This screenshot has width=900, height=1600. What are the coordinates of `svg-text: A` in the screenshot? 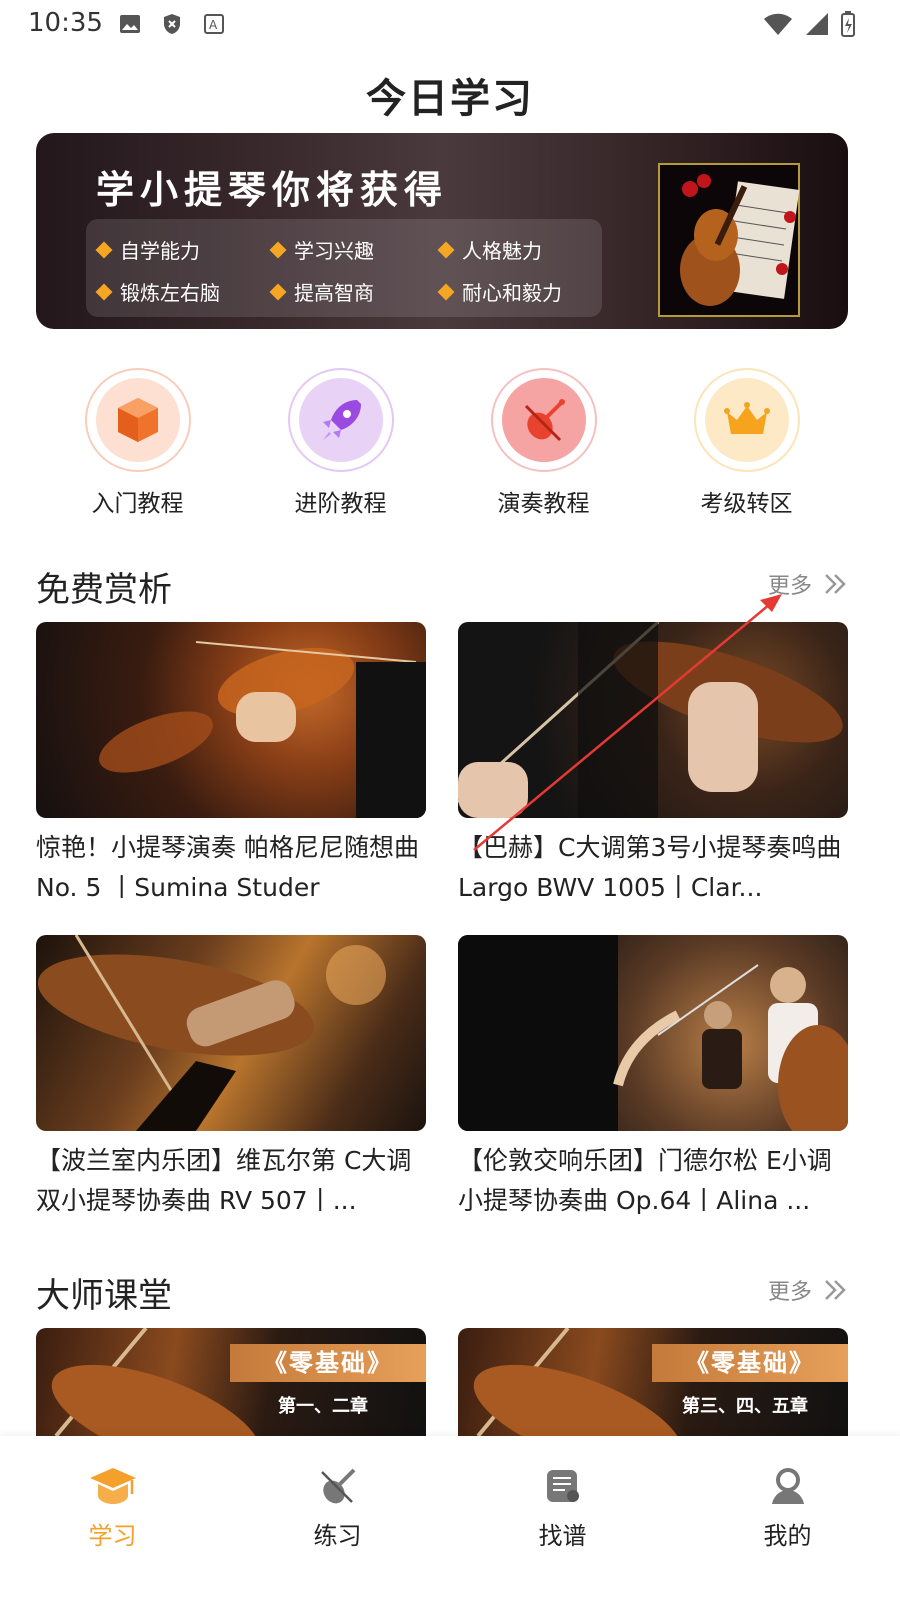 It's located at (213, 25).